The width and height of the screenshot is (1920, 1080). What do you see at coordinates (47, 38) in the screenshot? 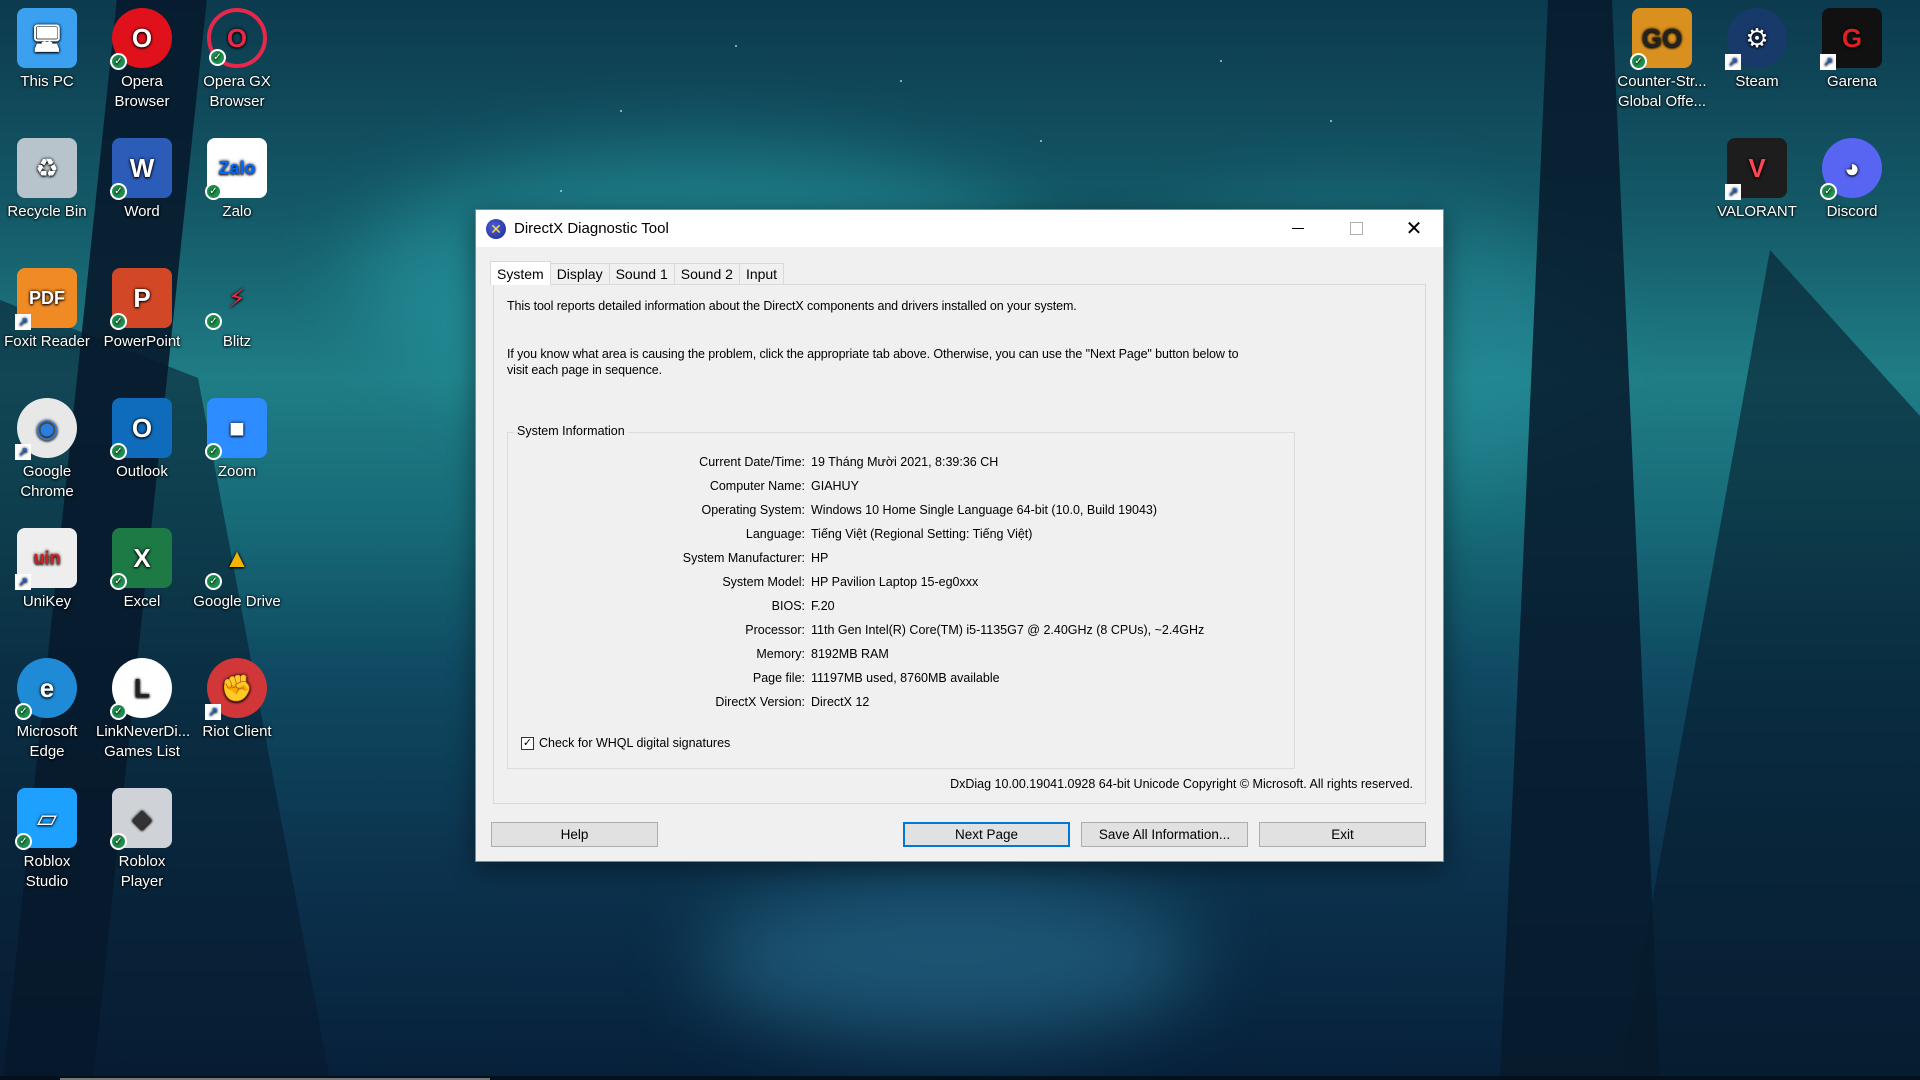
I see `computer-icon: 🖥` at bounding box center [47, 38].